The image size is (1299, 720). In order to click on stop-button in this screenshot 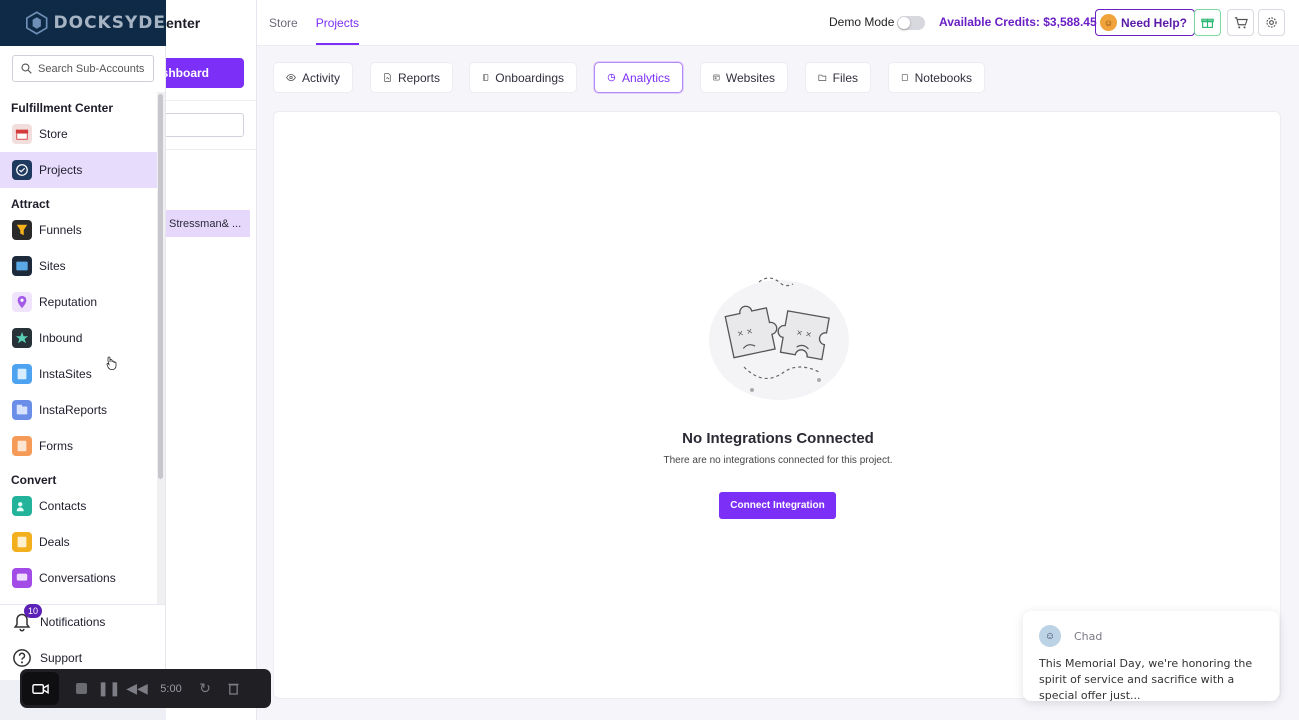, I will do `click(81, 688)`.